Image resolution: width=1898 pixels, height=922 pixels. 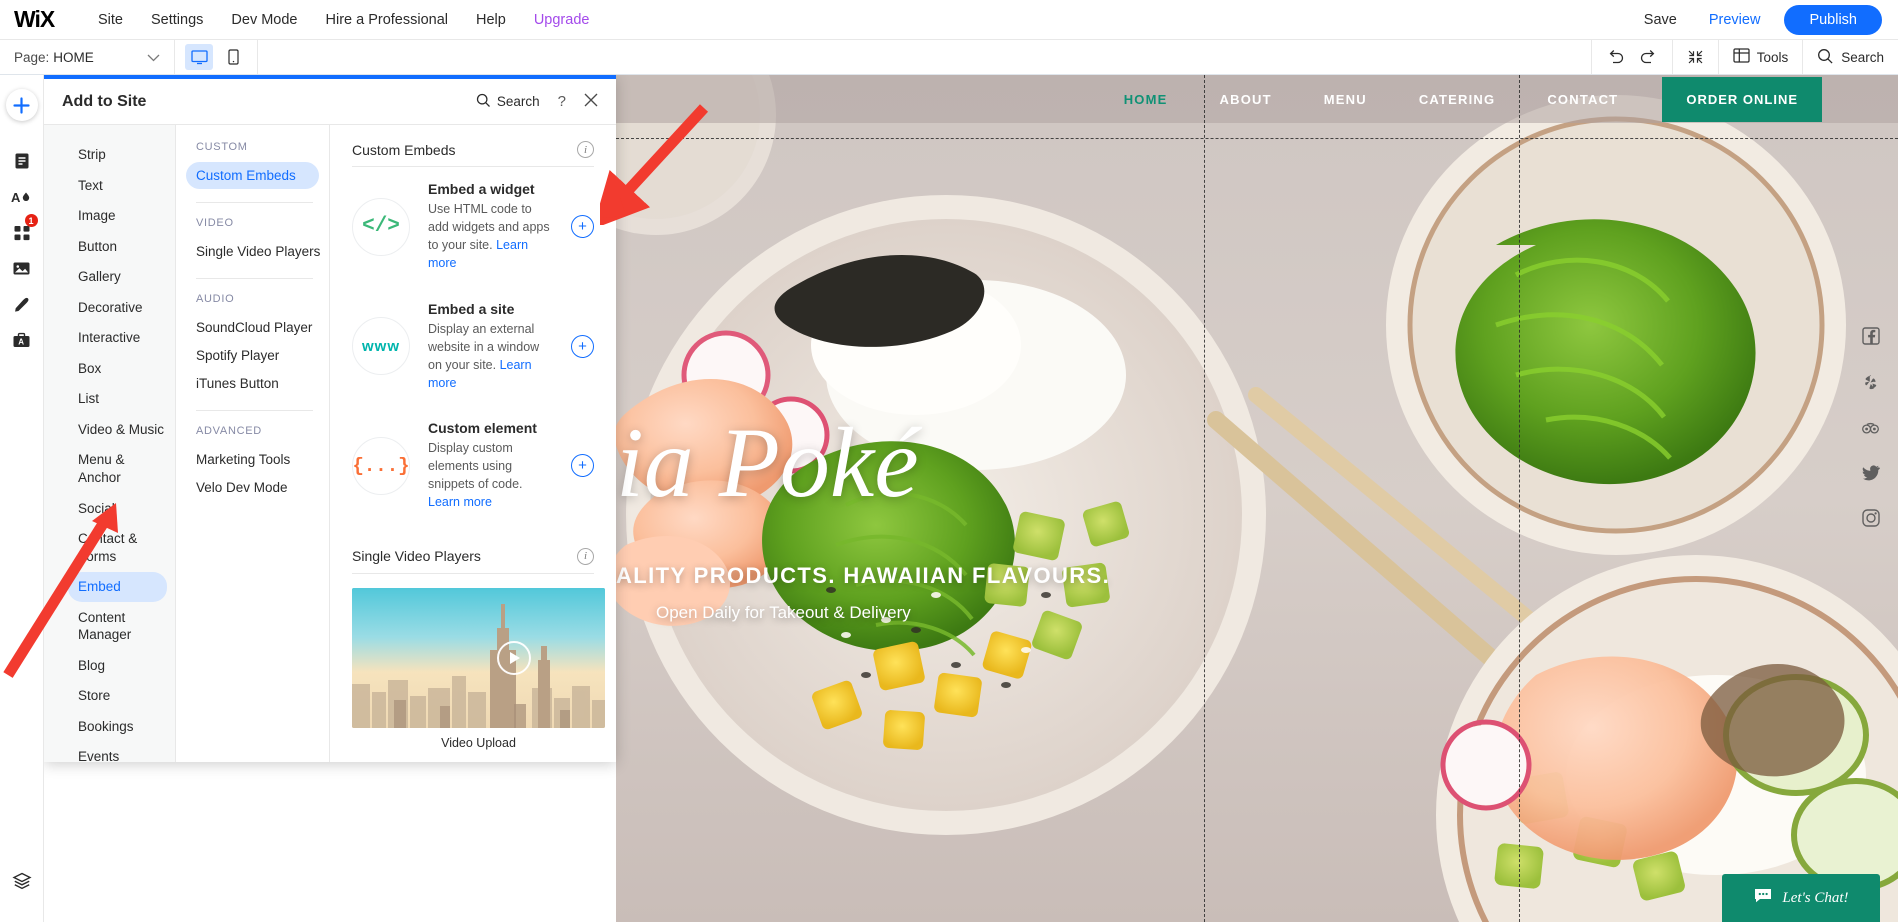 I want to click on category-button: Button, so click(x=111, y=247).